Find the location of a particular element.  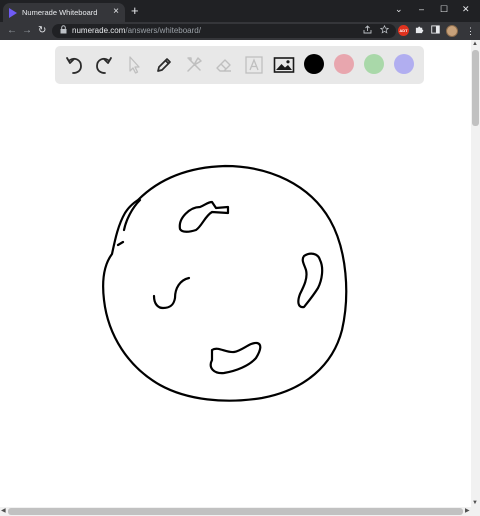

adt-extension-icon: ADT is located at coordinates (403, 30).